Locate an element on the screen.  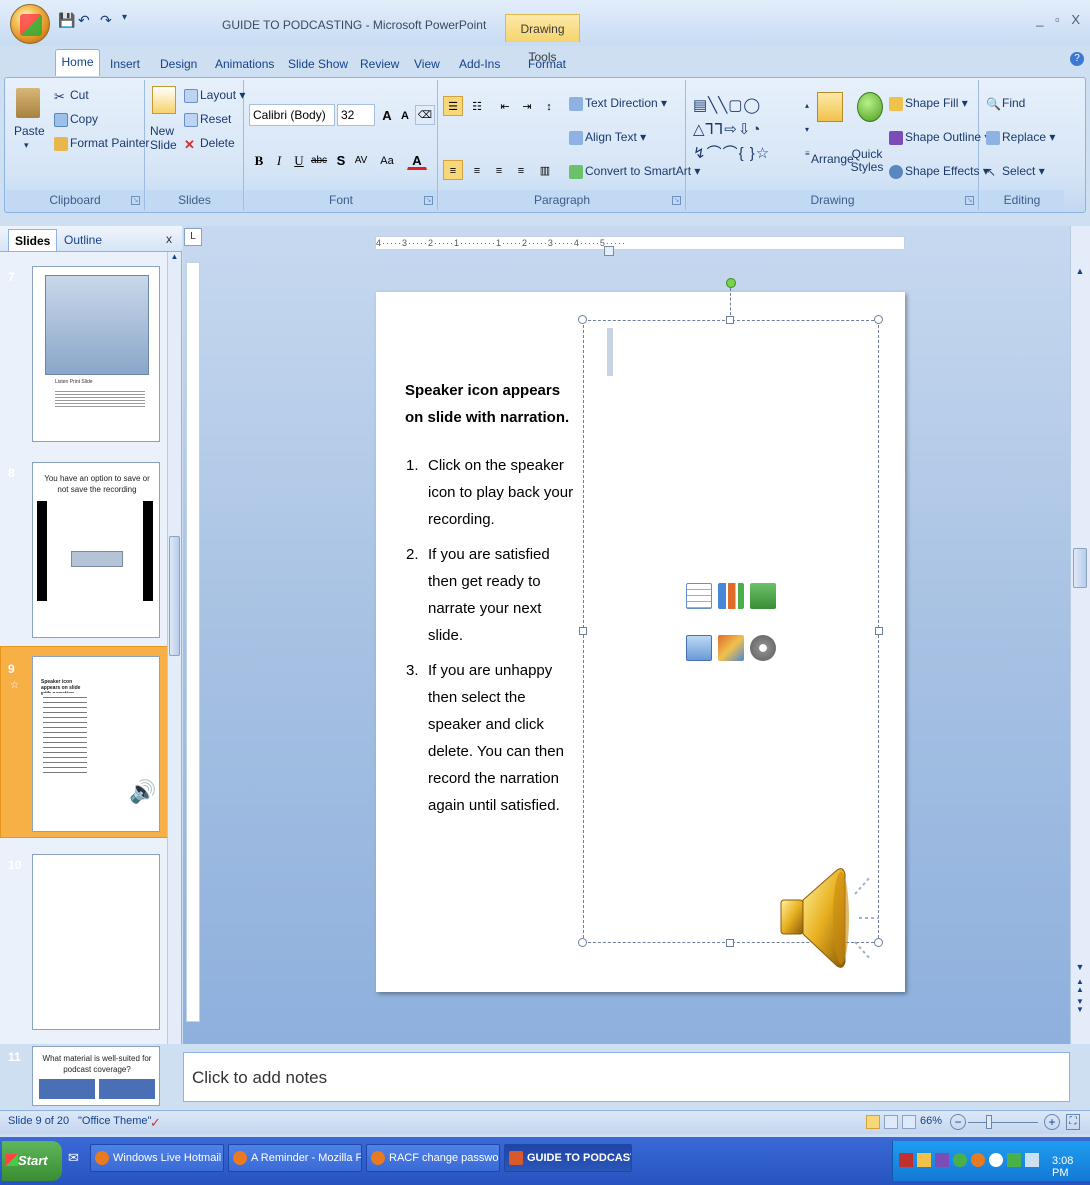
justify-button: ≡ is located at coordinates (521, 170).